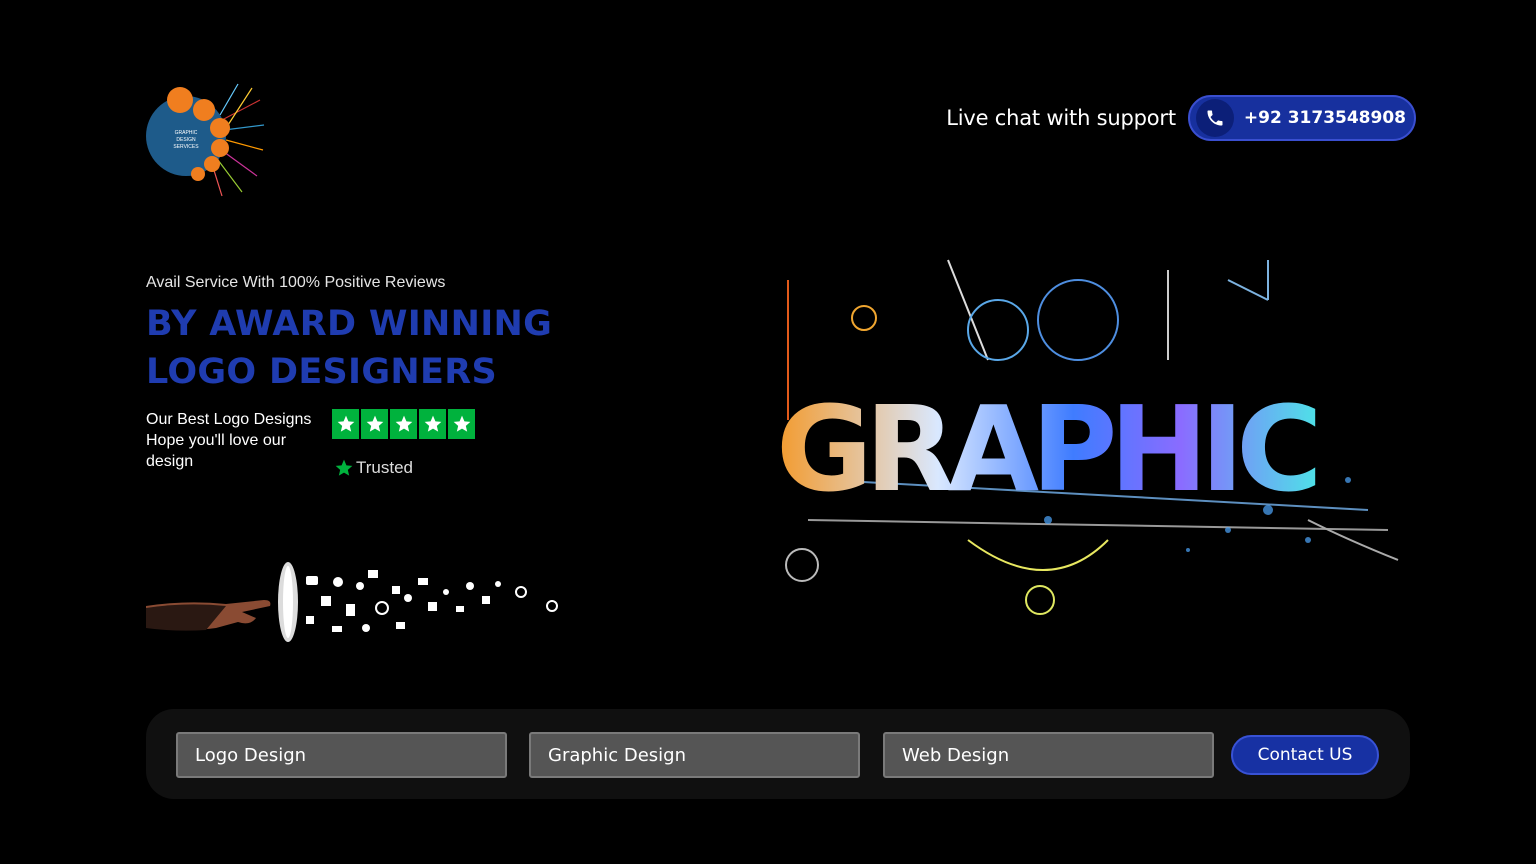  I want to click on info-line-2: Hope you'll love our design, so click(216, 451).